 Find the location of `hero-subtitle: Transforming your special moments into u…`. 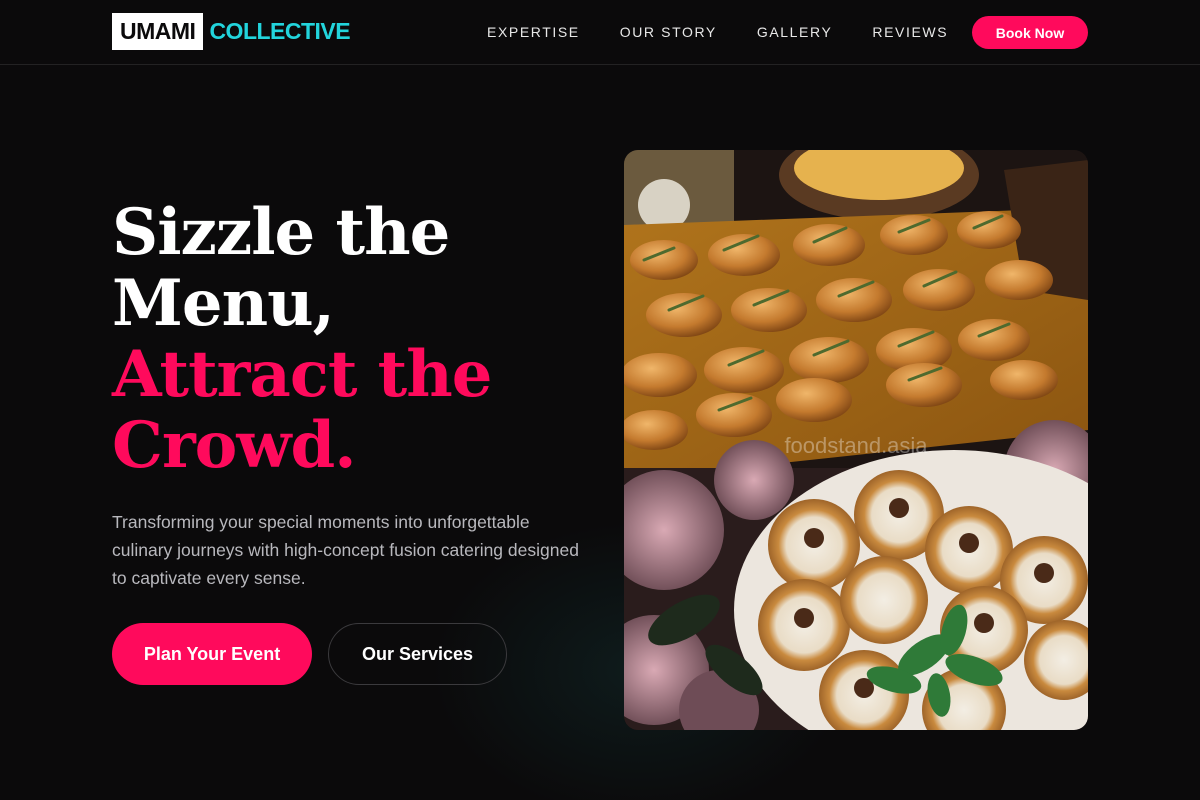

hero-subtitle: Transforming your special moments into u… is located at coordinates (345, 550).